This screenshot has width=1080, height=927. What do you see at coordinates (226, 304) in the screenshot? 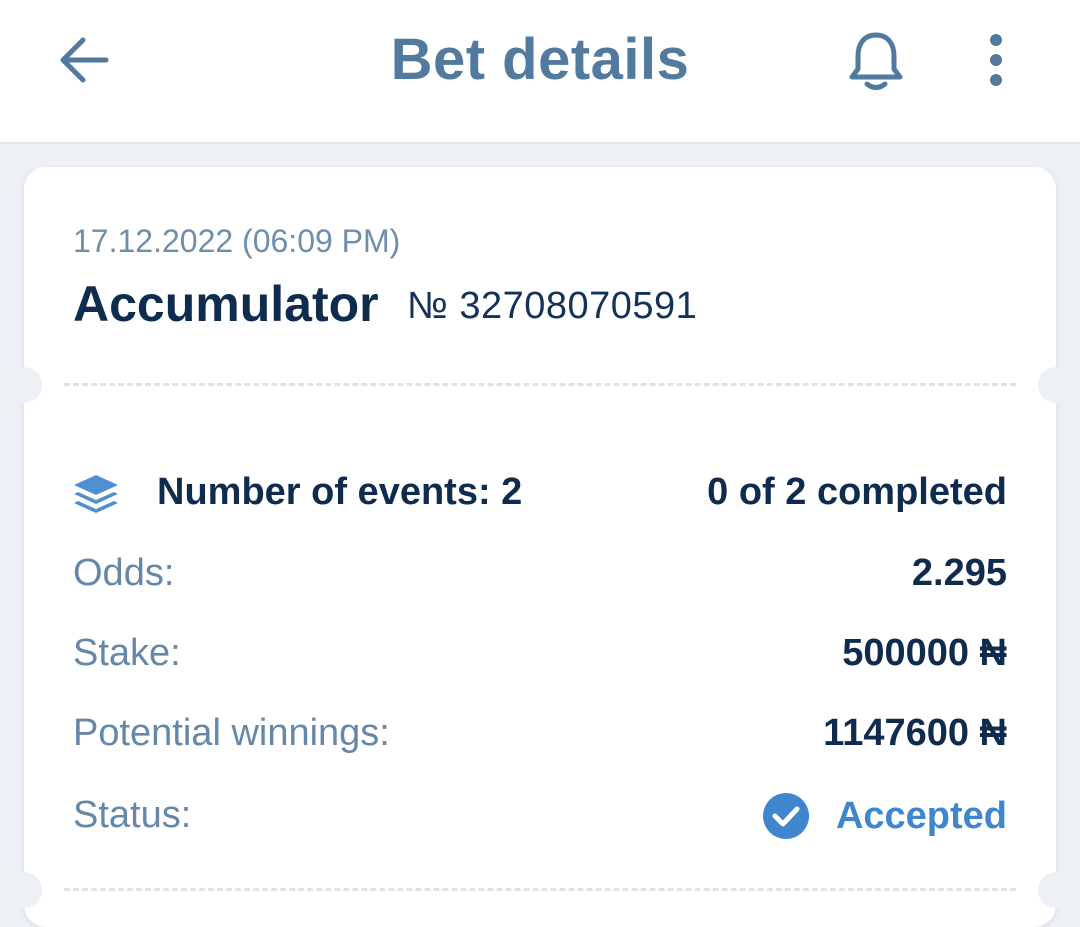
I see `bet-type: Accumulator` at bounding box center [226, 304].